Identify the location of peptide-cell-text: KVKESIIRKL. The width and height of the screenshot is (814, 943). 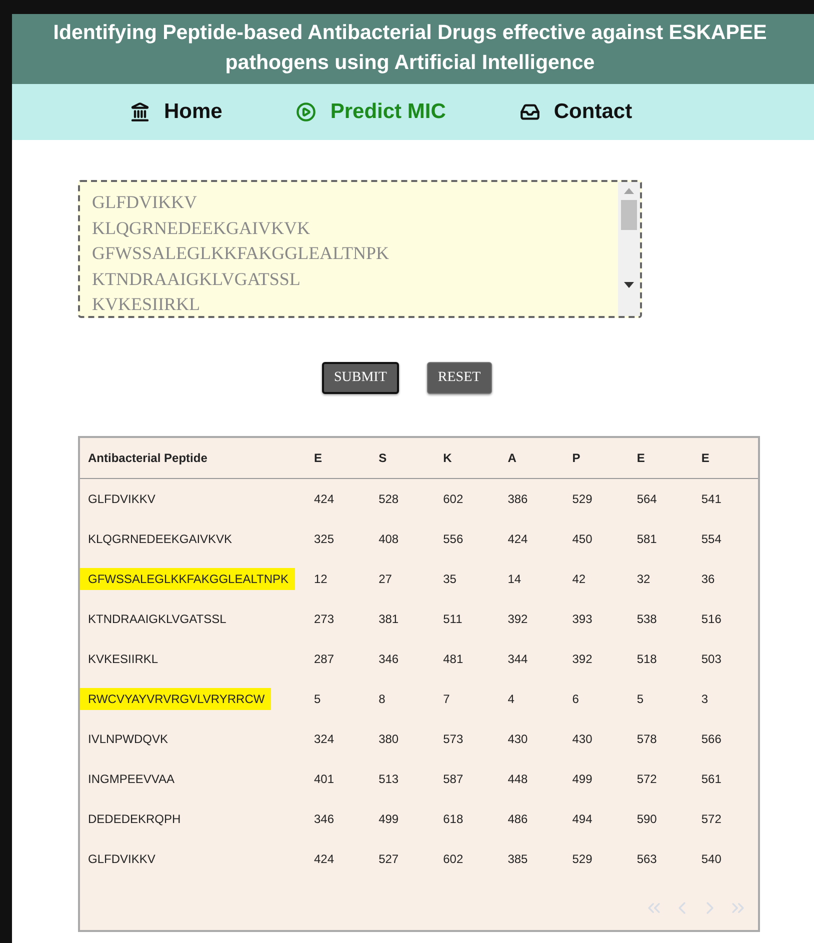
(123, 659).